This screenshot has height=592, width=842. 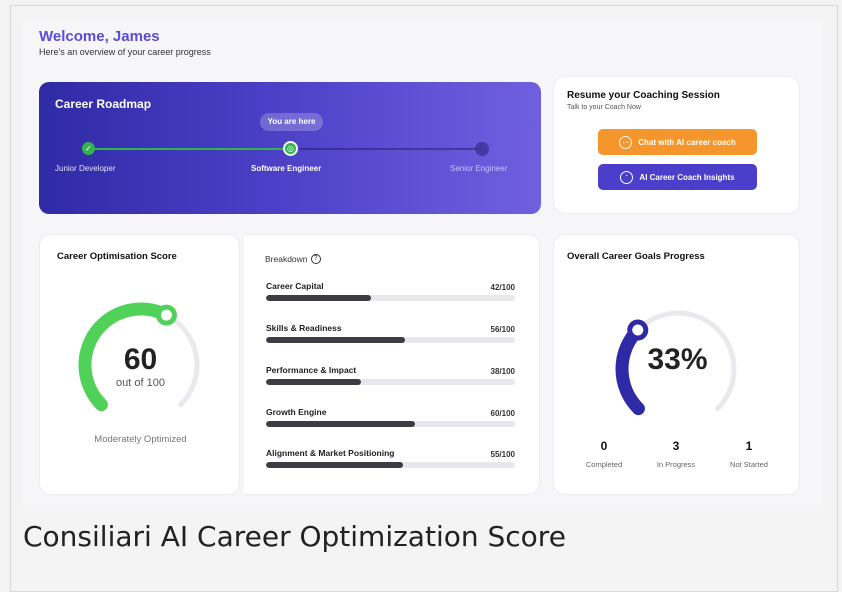 I want to click on breakdown-label: Skills & Readiness, so click(x=304, y=328).